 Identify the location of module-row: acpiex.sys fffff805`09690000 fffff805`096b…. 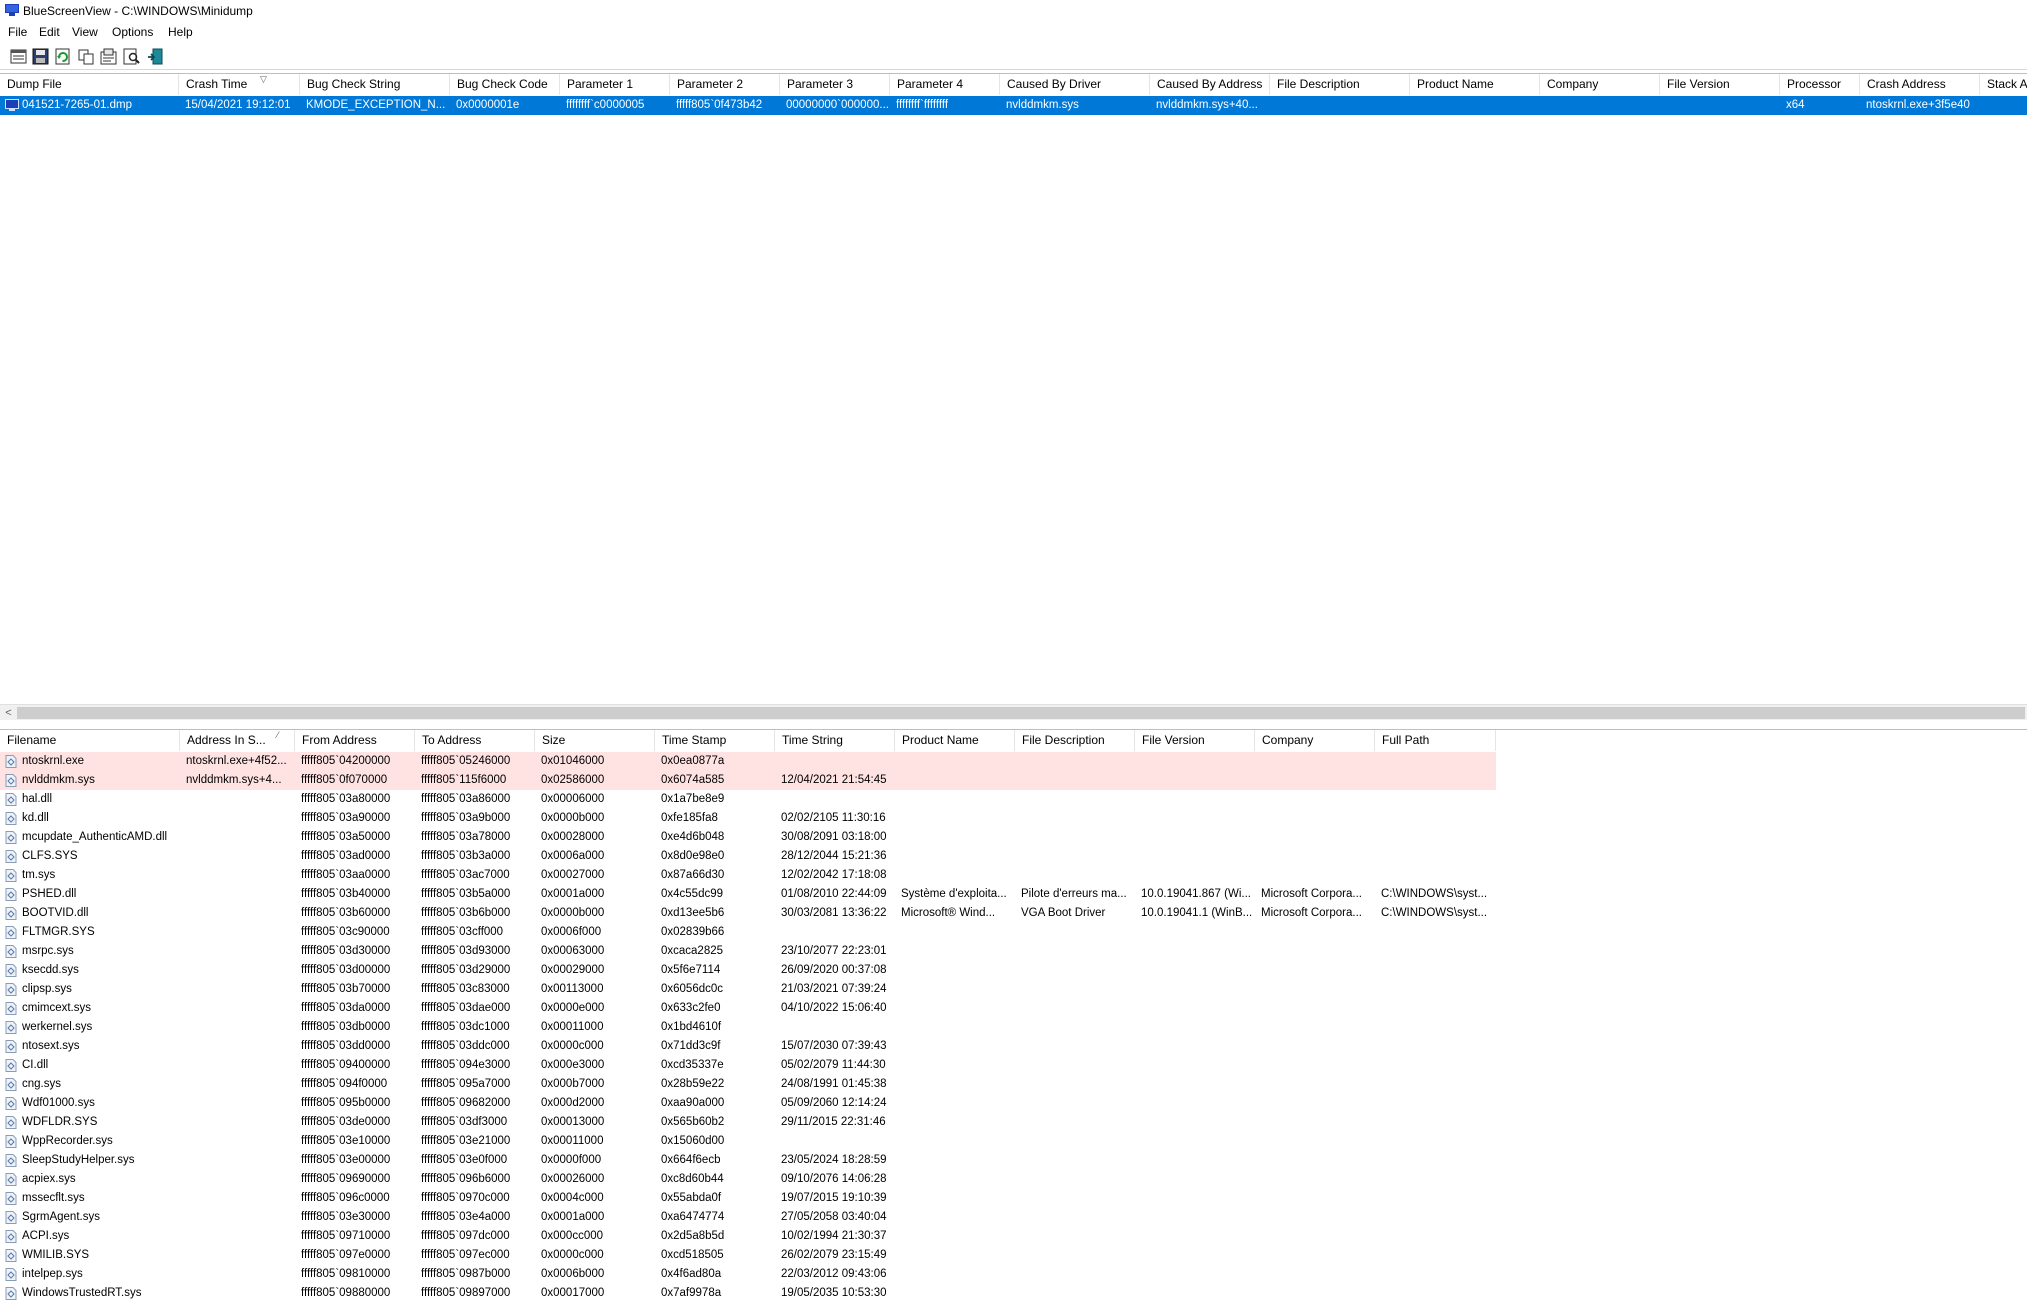
(1013, 1179).